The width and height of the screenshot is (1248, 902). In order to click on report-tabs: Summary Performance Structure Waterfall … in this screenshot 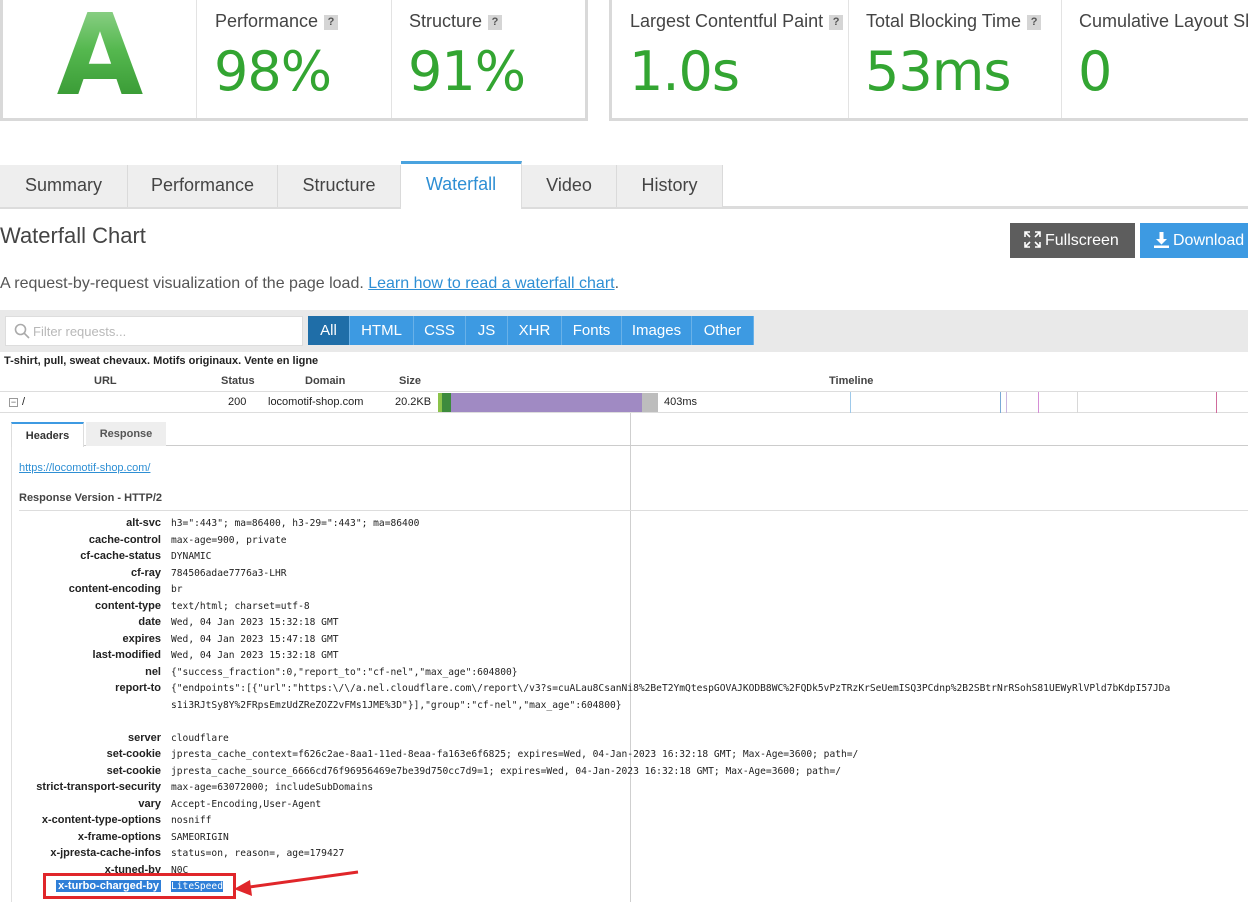, I will do `click(624, 185)`.